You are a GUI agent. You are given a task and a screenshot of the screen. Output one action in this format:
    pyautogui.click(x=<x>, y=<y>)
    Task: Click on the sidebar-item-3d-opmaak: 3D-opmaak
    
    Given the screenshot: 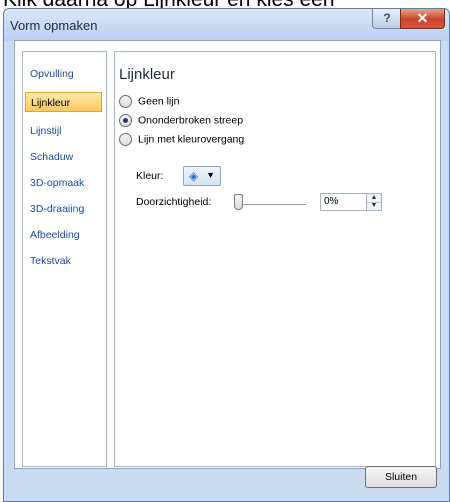 What is the action you would take?
    pyautogui.click(x=63, y=183)
    